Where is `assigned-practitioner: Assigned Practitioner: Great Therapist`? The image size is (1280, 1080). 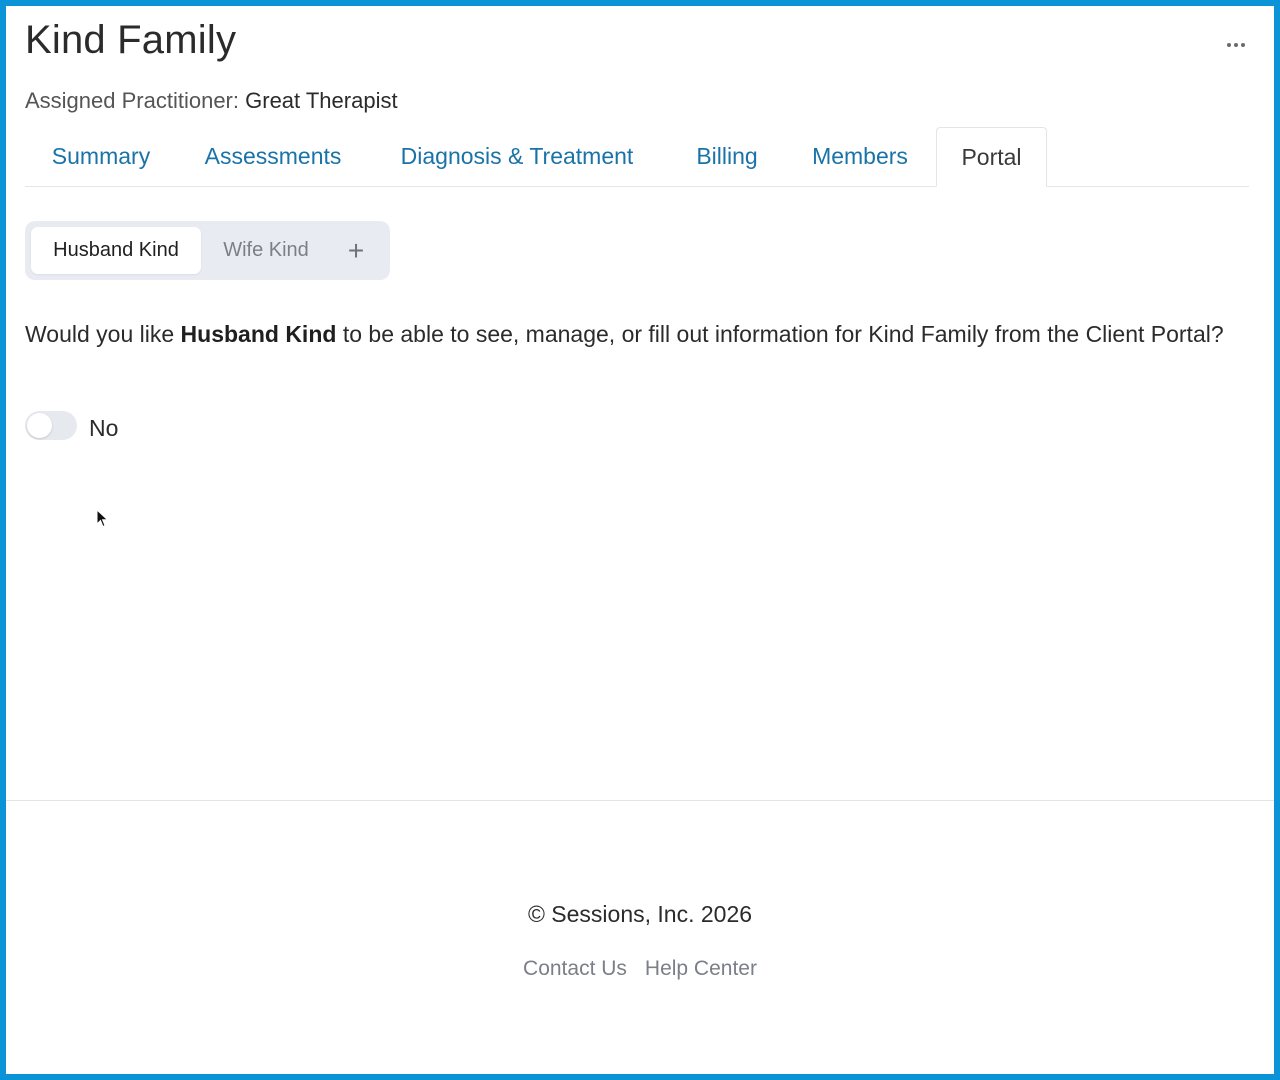
assigned-practitioner: Assigned Practitioner: Great Therapist is located at coordinates (211, 101).